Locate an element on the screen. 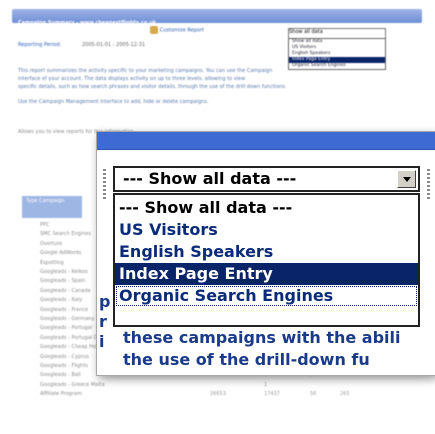 The width and height of the screenshot is (435, 434). zoom-title-bar is located at coordinates (266, 141).